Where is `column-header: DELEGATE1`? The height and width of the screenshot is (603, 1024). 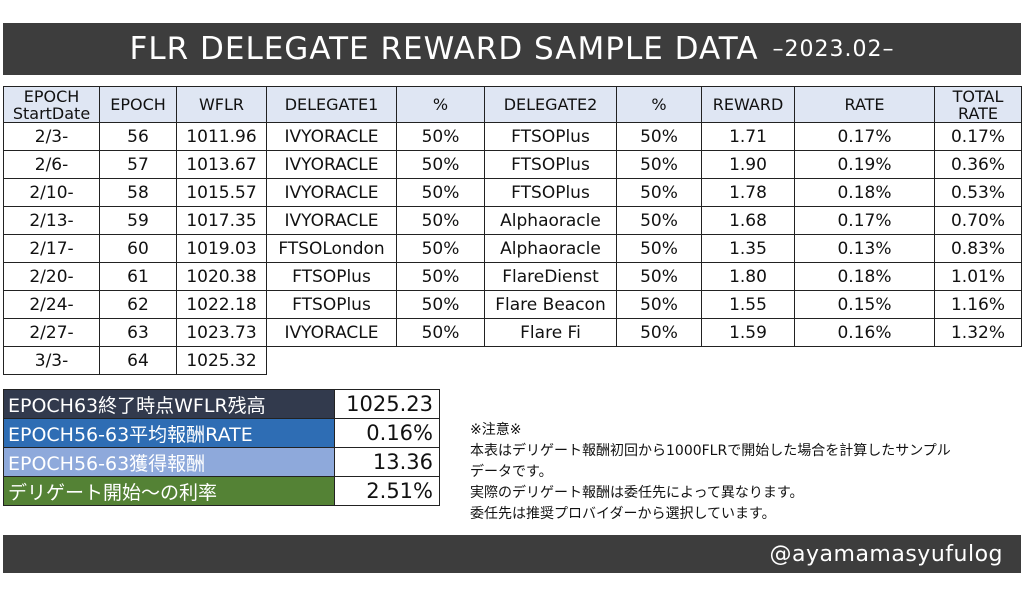
column-header: DELEGATE1 is located at coordinates (331, 104).